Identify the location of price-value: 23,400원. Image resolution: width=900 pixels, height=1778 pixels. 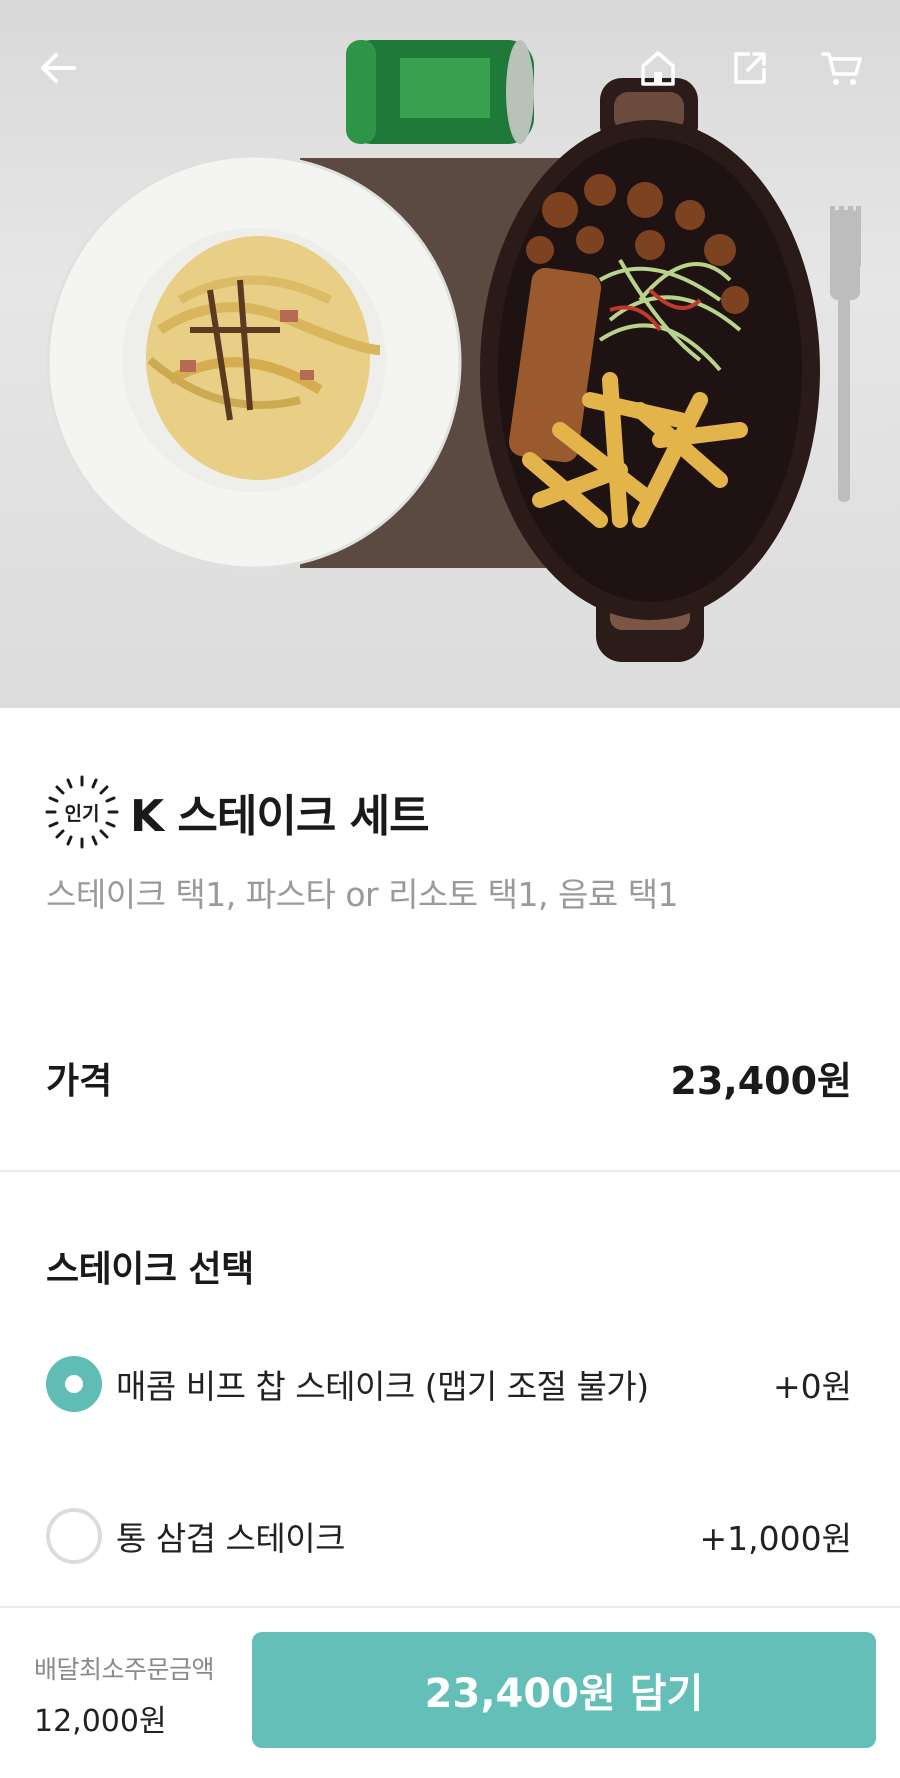
(761, 1081).